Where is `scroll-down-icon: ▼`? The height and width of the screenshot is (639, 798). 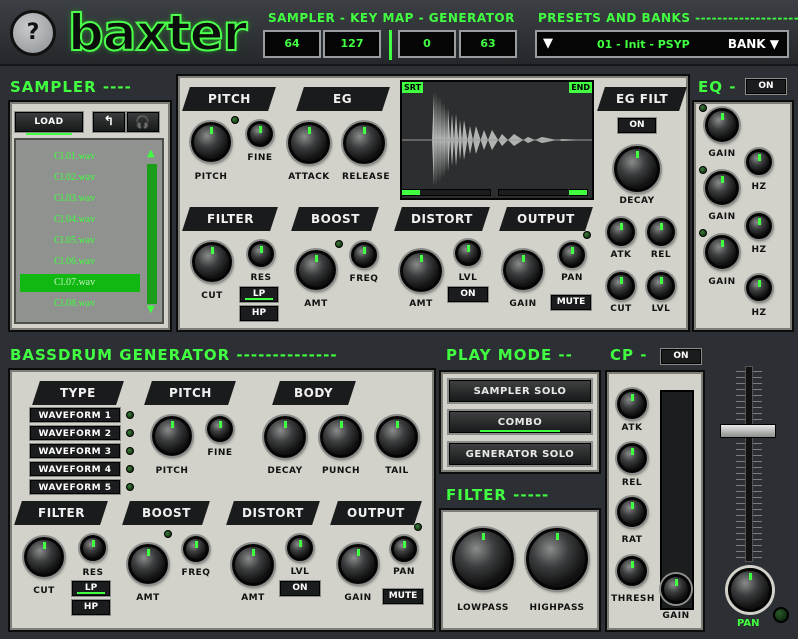 scroll-down-icon: ▼ is located at coordinates (151, 309).